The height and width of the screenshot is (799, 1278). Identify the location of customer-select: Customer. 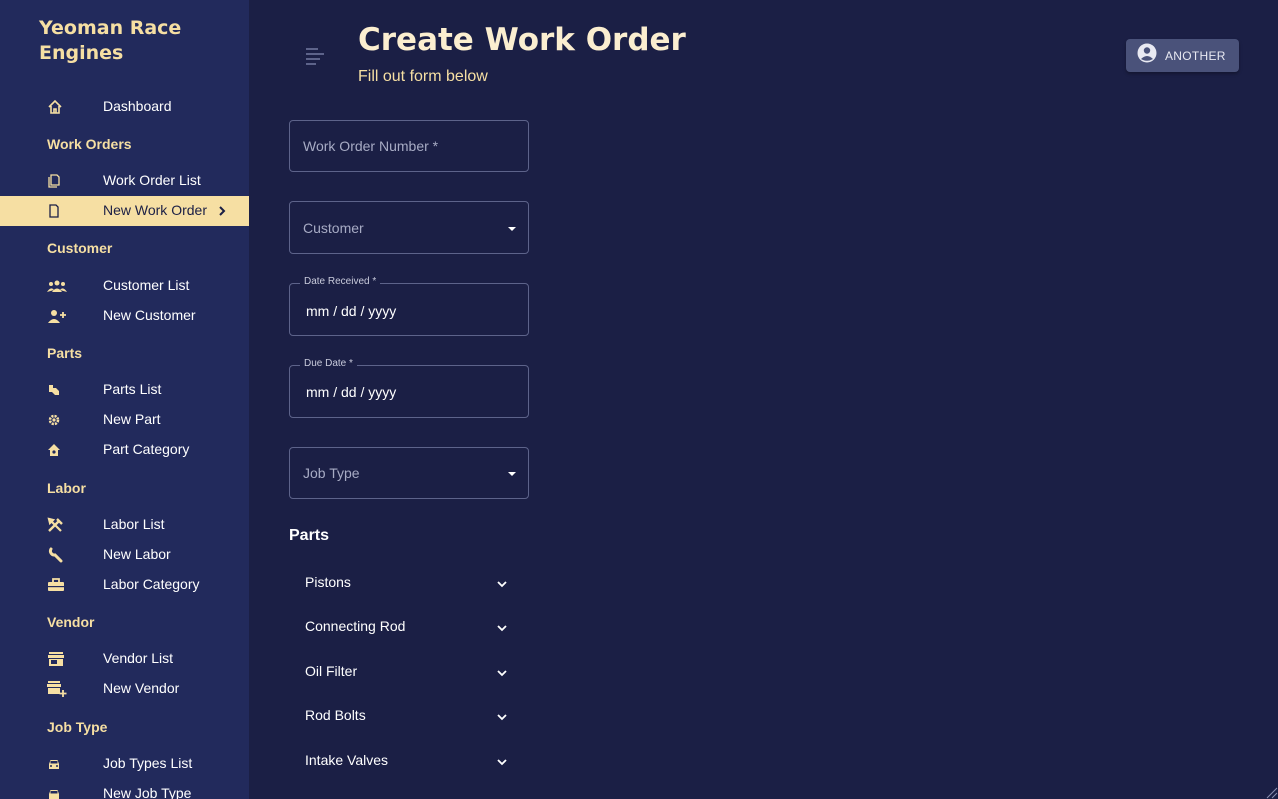
(409, 227).